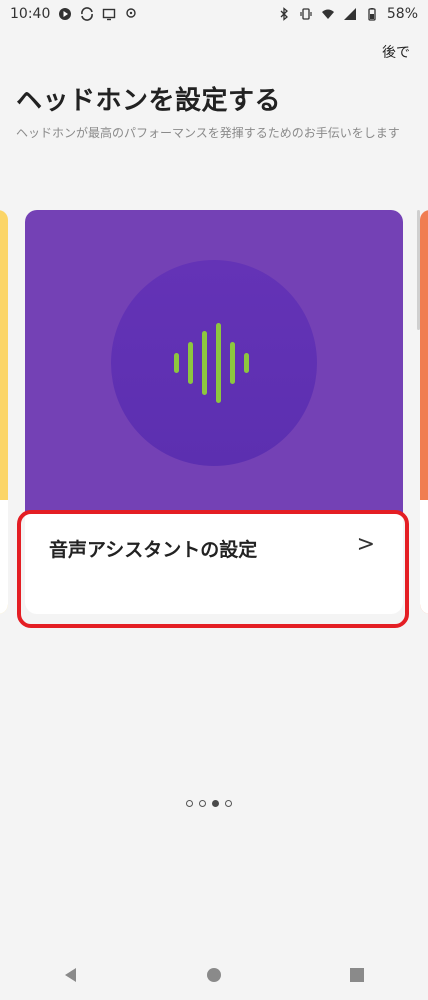 The width and height of the screenshot is (428, 1000). What do you see at coordinates (214, 14) in the screenshot?
I see `status-bar: 10:40 58%` at bounding box center [214, 14].